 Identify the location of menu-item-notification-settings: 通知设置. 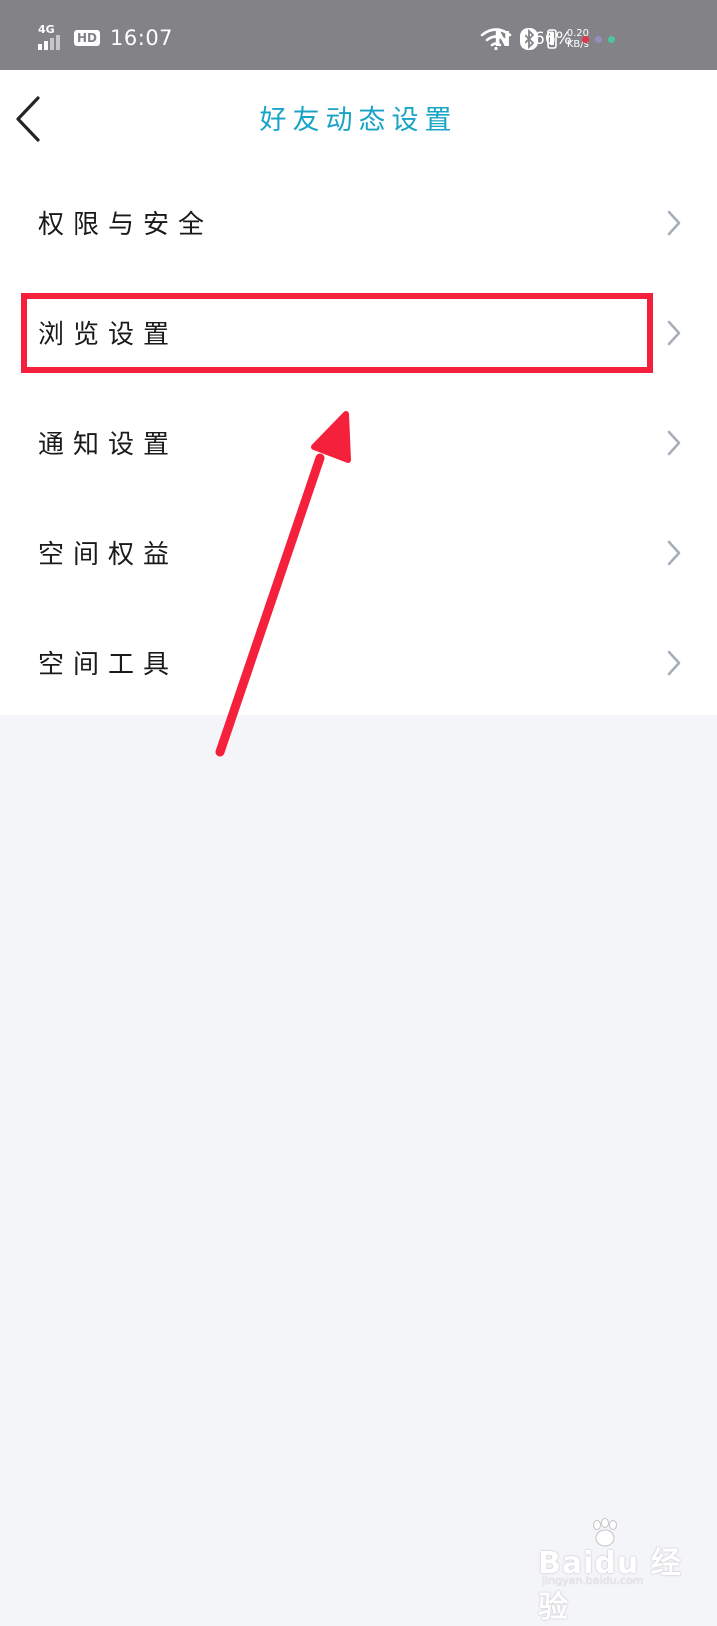
(358, 441).